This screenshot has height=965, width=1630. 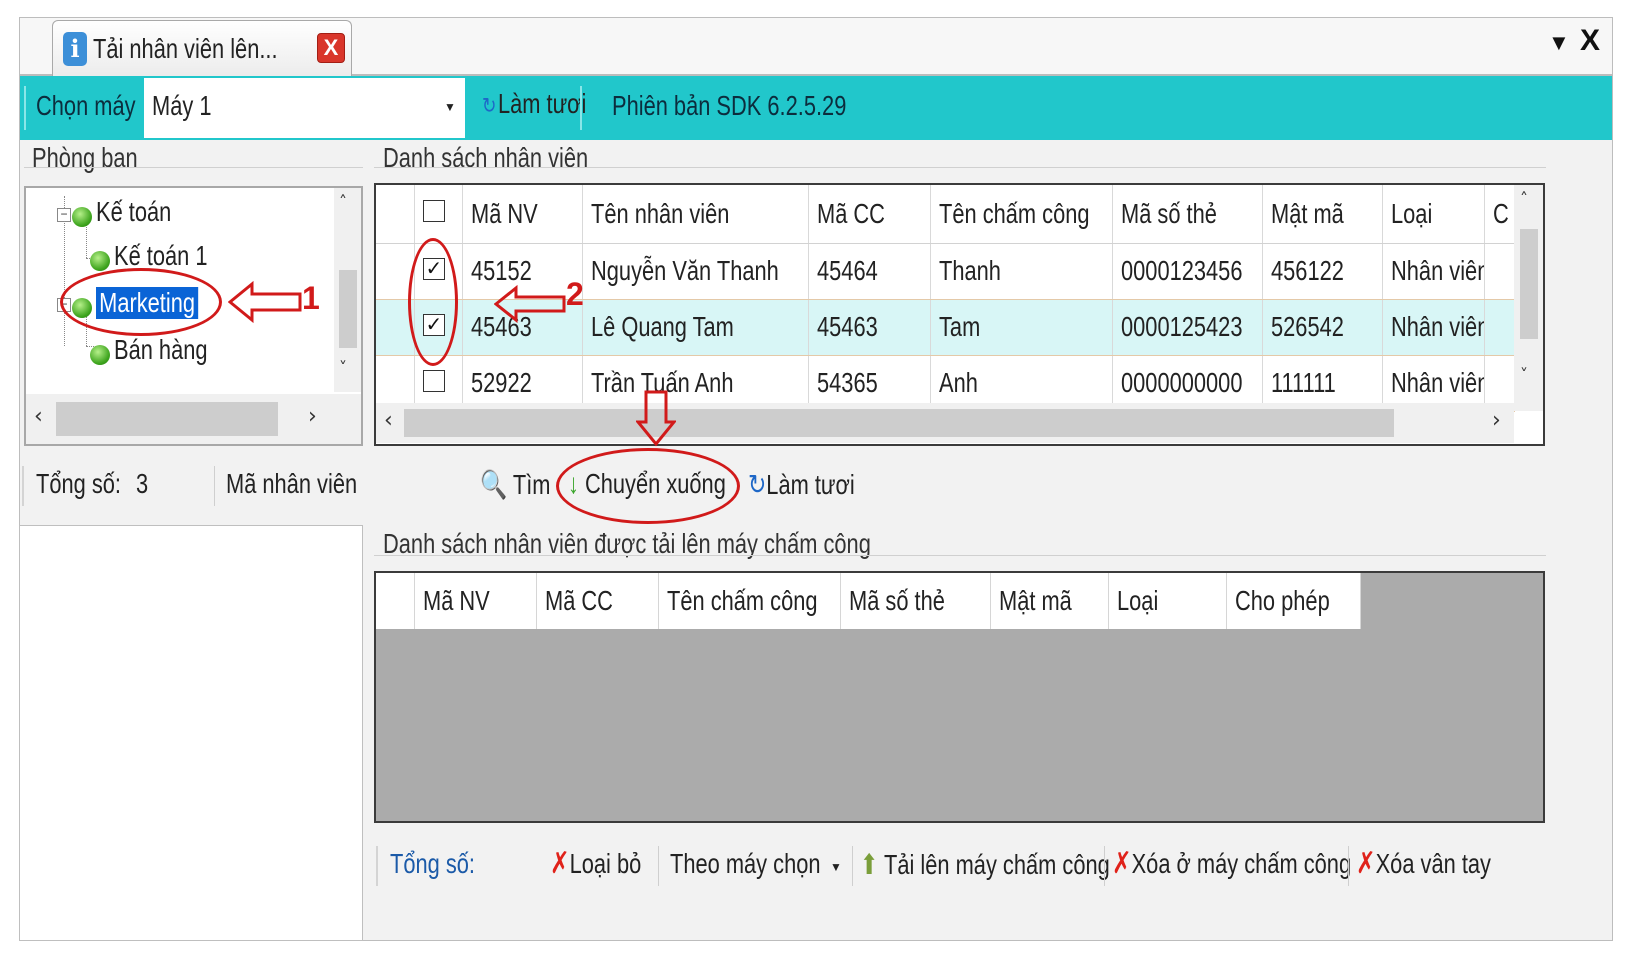 What do you see at coordinates (311, 298) in the screenshot?
I see `annotation-number-1: 1` at bounding box center [311, 298].